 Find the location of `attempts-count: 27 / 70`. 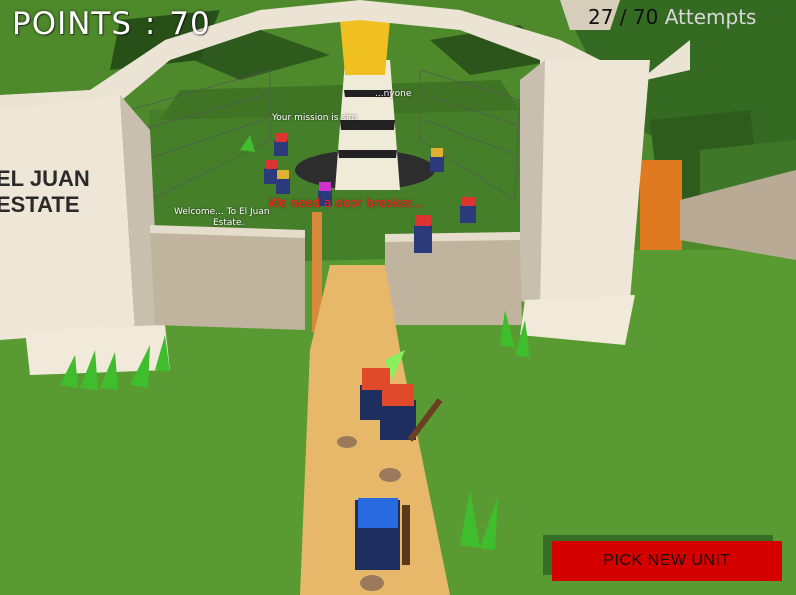

attempts-count: 27 / 70 is located at coordinates (623, 17).